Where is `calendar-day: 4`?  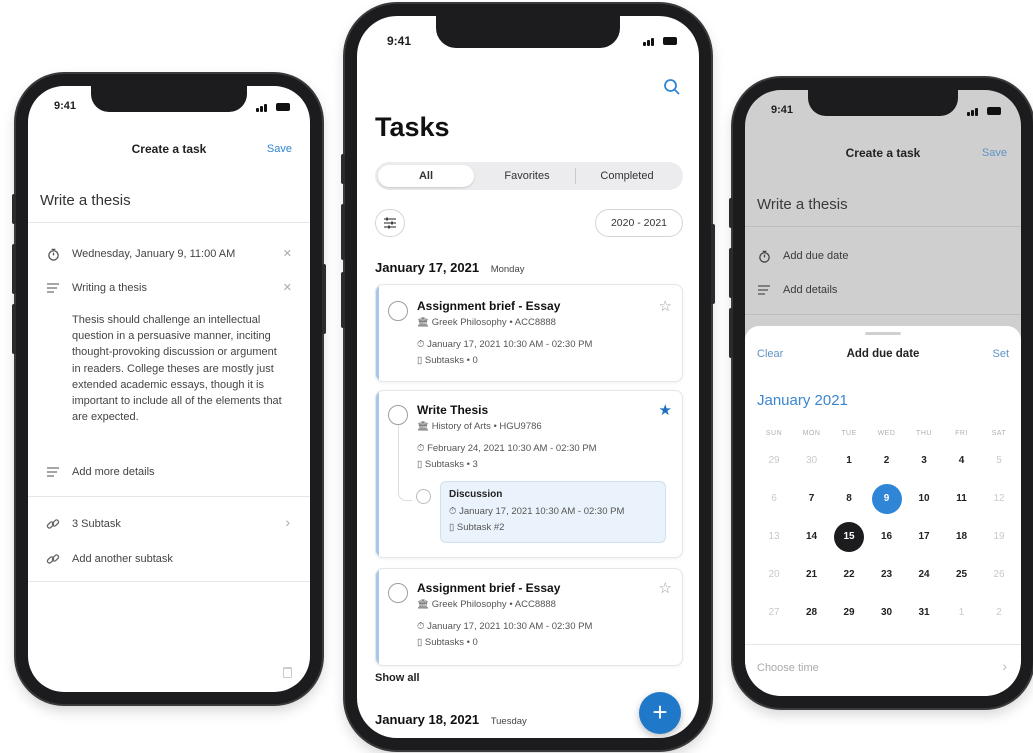
calendar-day: 4 is located at coordinates (962, 461).